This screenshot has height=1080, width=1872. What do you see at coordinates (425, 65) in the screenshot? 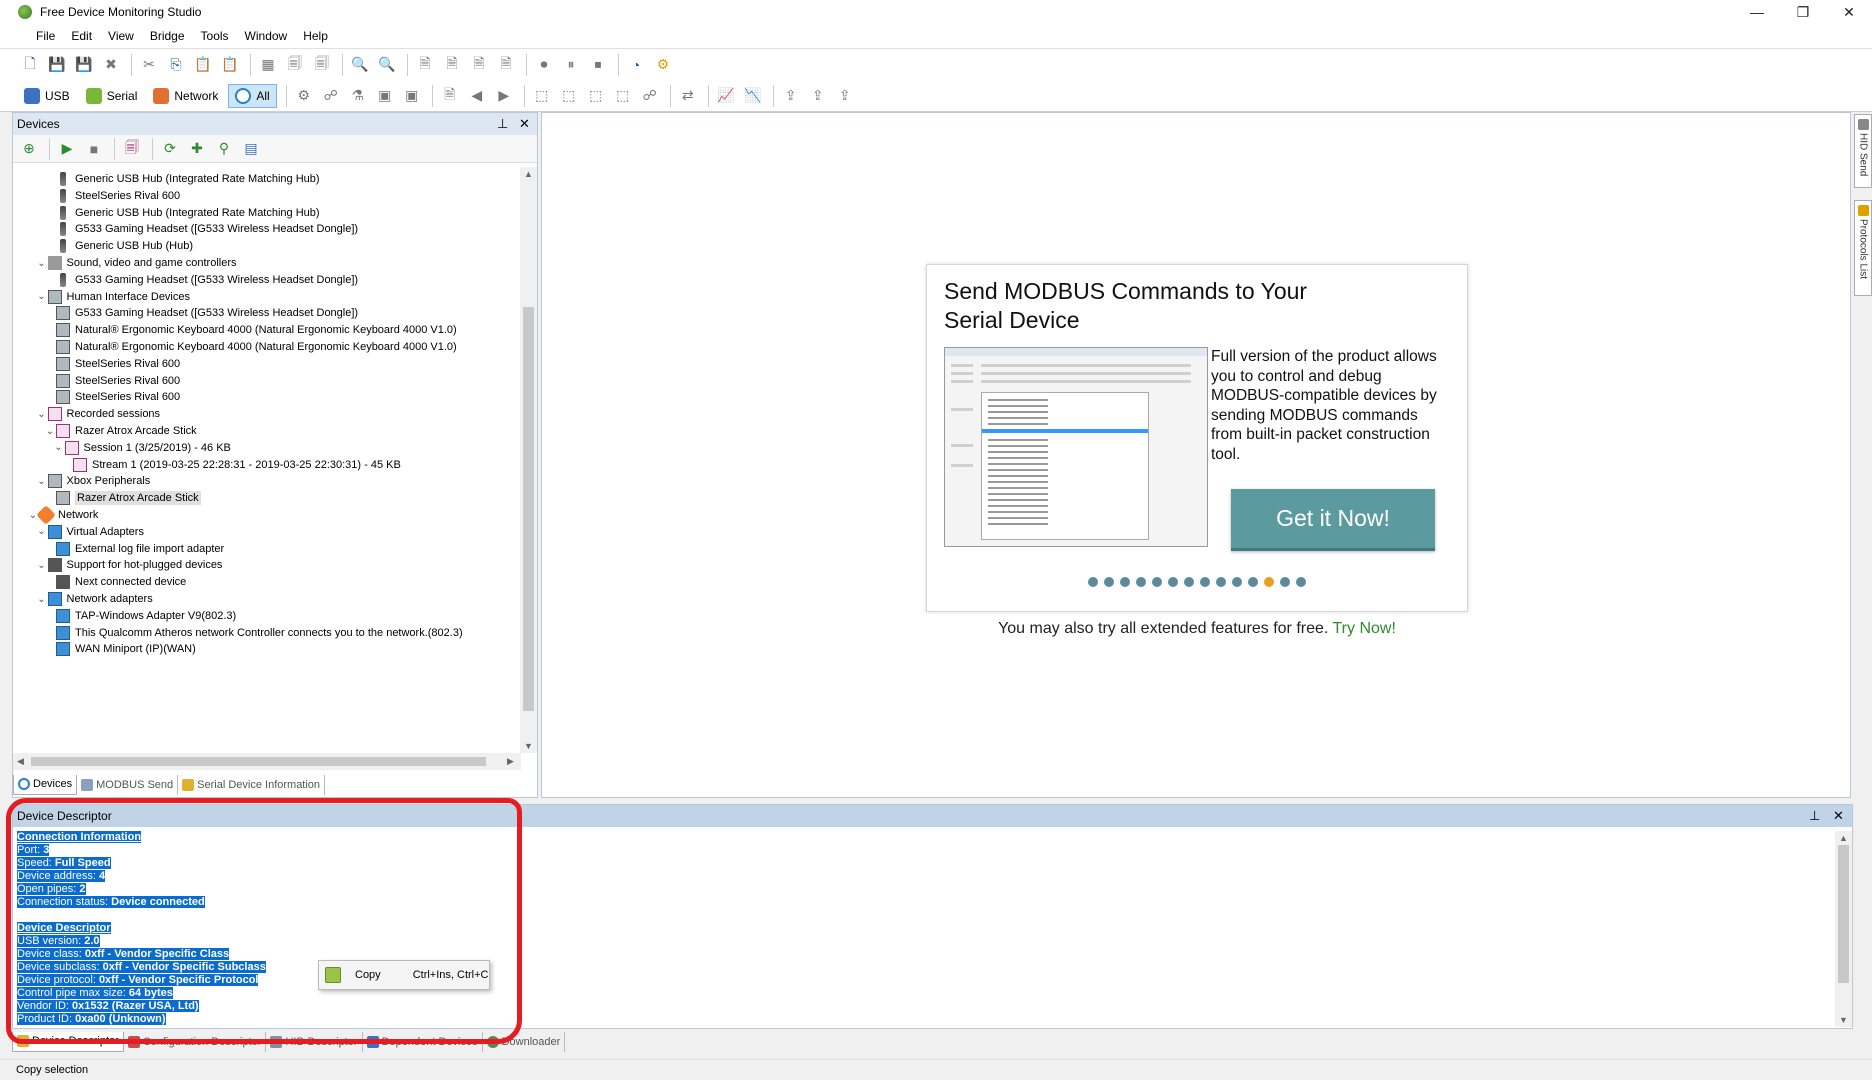
I see `bookmark-icon: 🗎` at bounding box center [425, 65].